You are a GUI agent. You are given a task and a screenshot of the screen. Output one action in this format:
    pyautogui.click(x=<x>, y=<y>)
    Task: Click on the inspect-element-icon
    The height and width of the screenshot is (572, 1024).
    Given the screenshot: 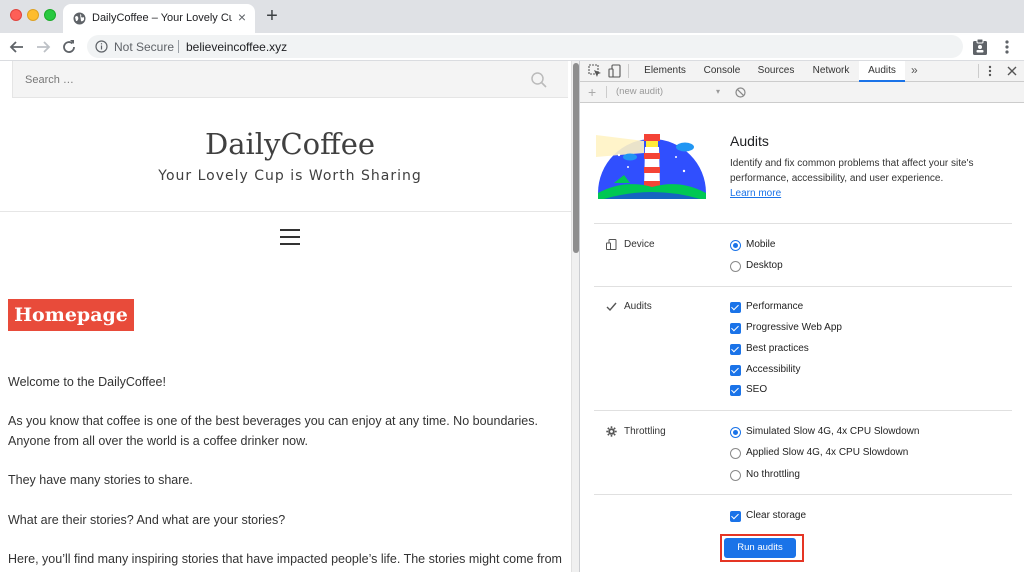 What is the action you would take?
    pyautogui.click(x=595, y=71)
    